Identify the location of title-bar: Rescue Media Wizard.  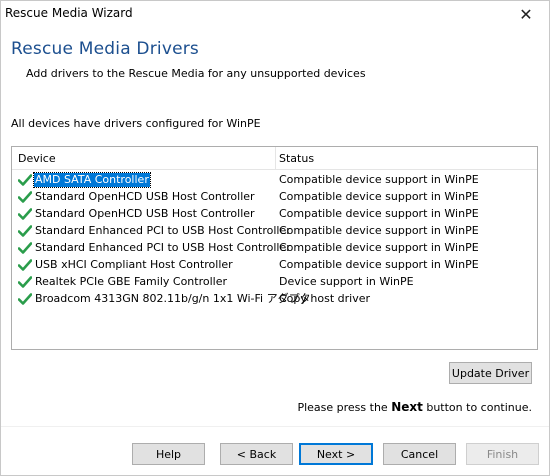
(275, 14).